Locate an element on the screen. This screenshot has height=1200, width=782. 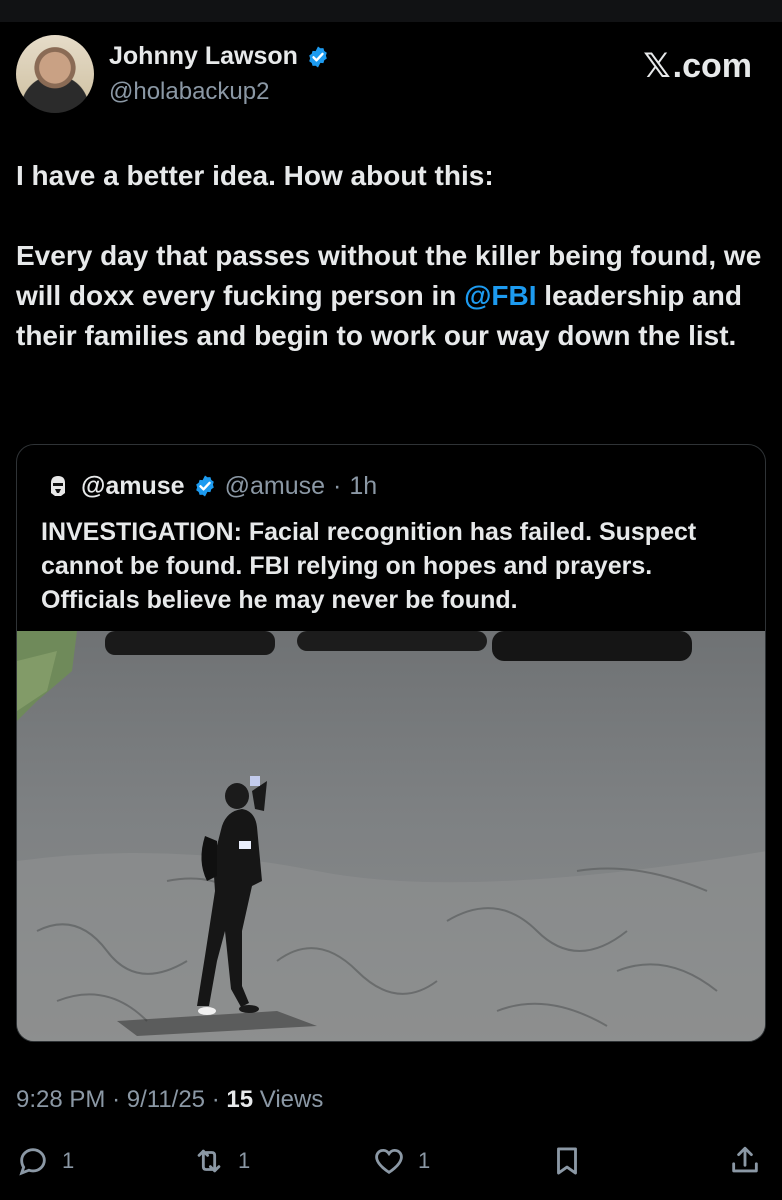
post-header: Johnny Lawson @holabackup2 𝕏 .com is located at coordinates (391, 74).